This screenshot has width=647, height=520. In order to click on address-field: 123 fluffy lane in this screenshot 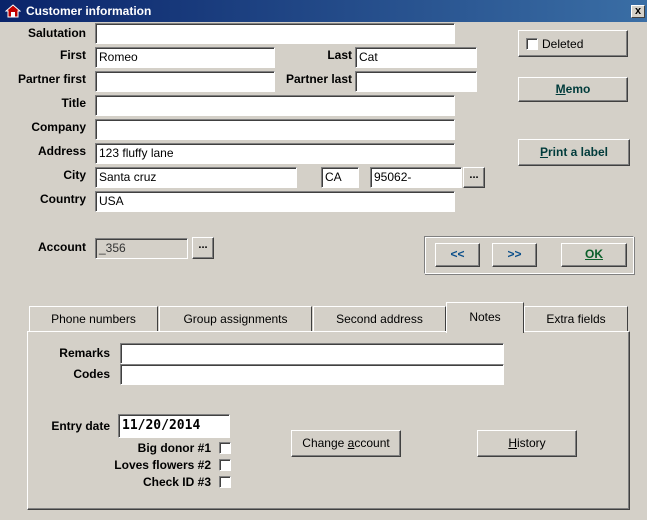, I will do `click(275, 153)`.